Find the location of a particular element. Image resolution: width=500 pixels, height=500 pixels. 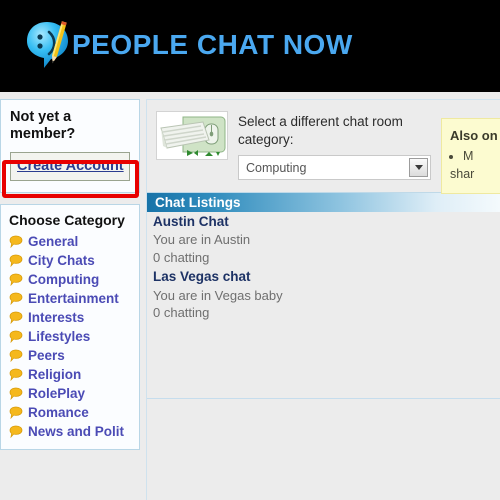

create-account-label: Create Account is located at coordinates (70, 166).